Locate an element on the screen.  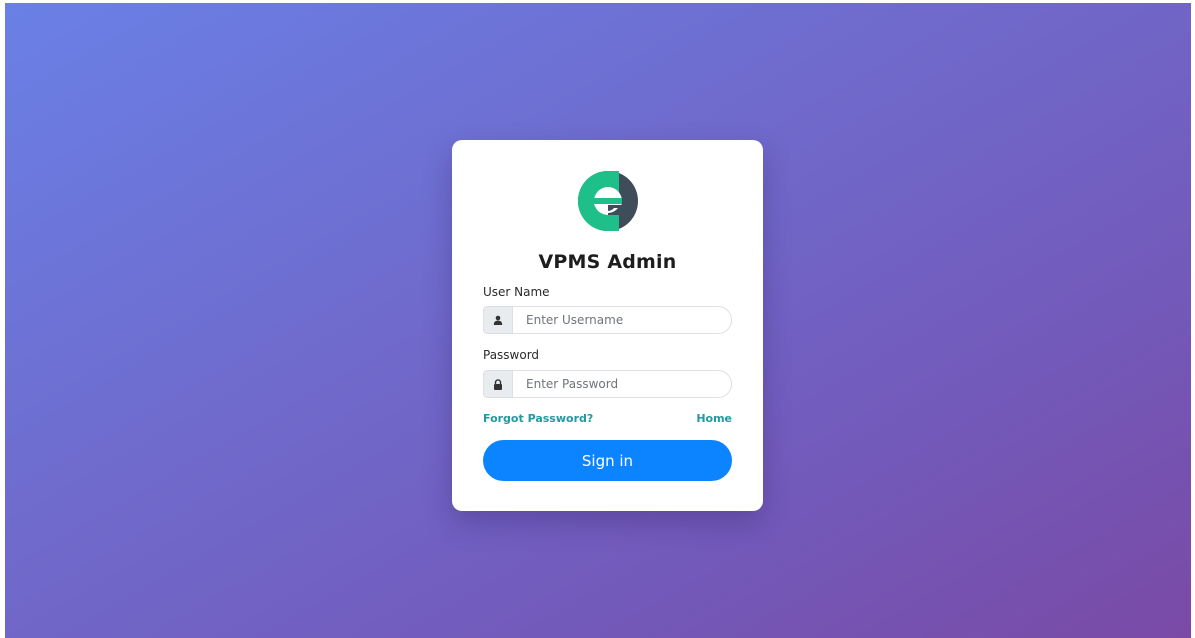
lock-icon is located at coordinates (498, 384).